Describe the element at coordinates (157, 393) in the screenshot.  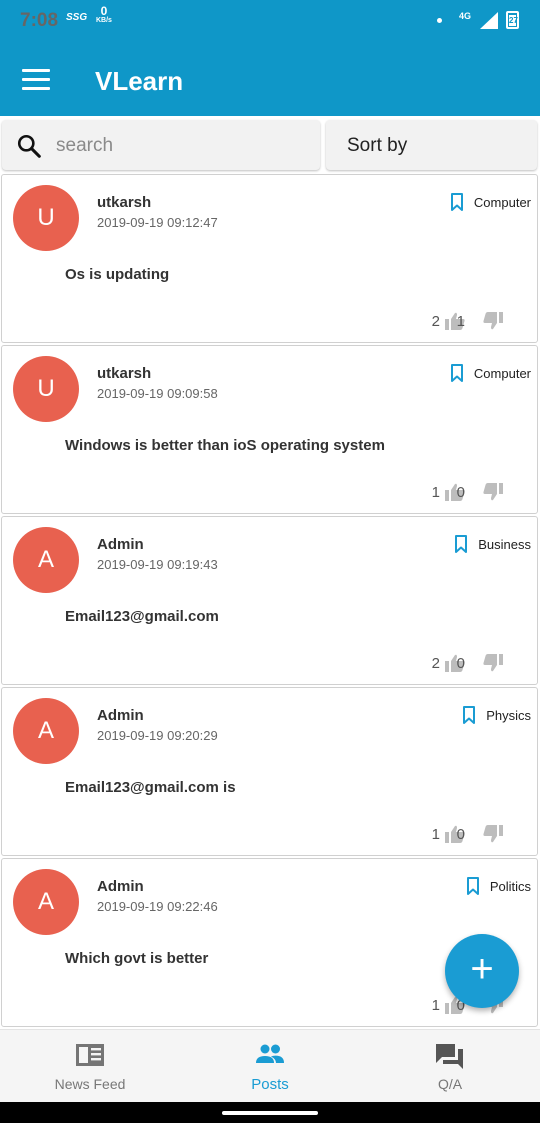
I see `post-timestamp: 2019-09-19 09:09:58` at that location.